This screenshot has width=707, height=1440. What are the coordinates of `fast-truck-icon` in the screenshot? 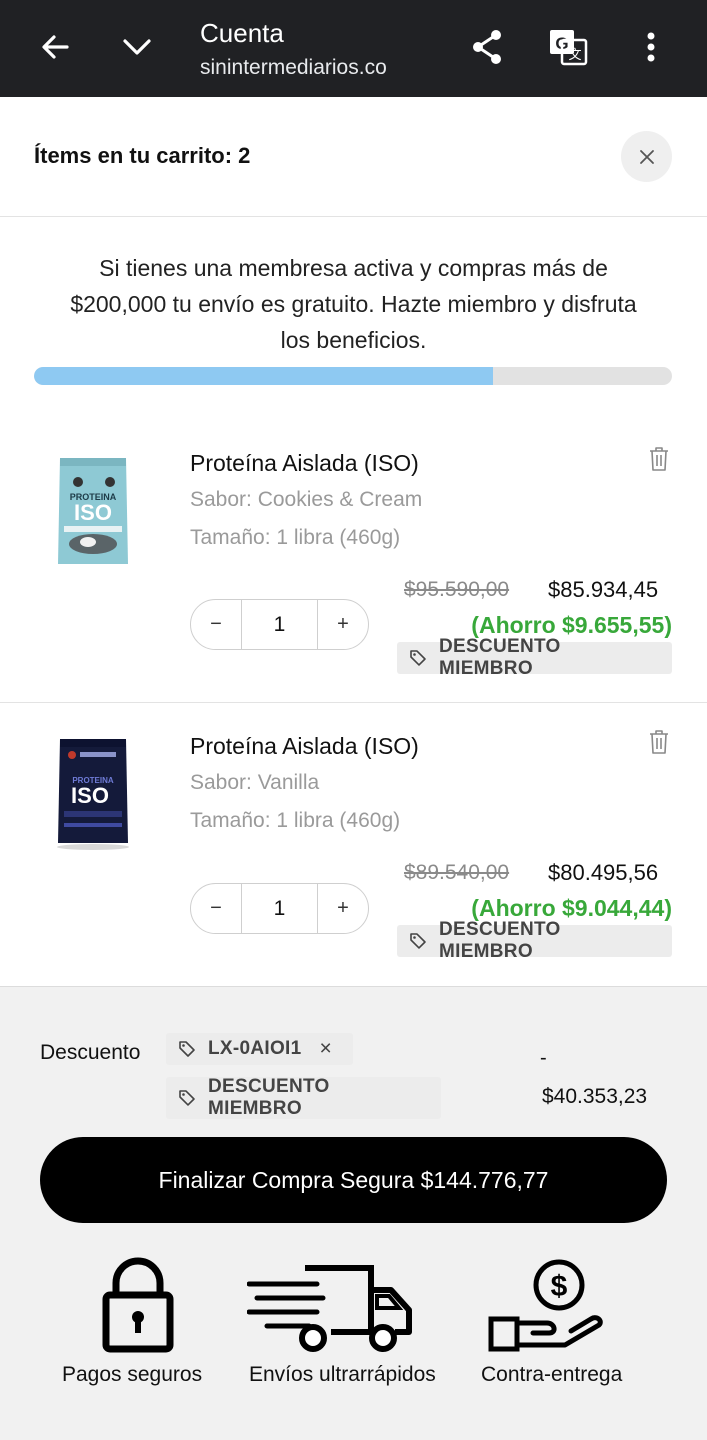 It's located at (329, 1308).